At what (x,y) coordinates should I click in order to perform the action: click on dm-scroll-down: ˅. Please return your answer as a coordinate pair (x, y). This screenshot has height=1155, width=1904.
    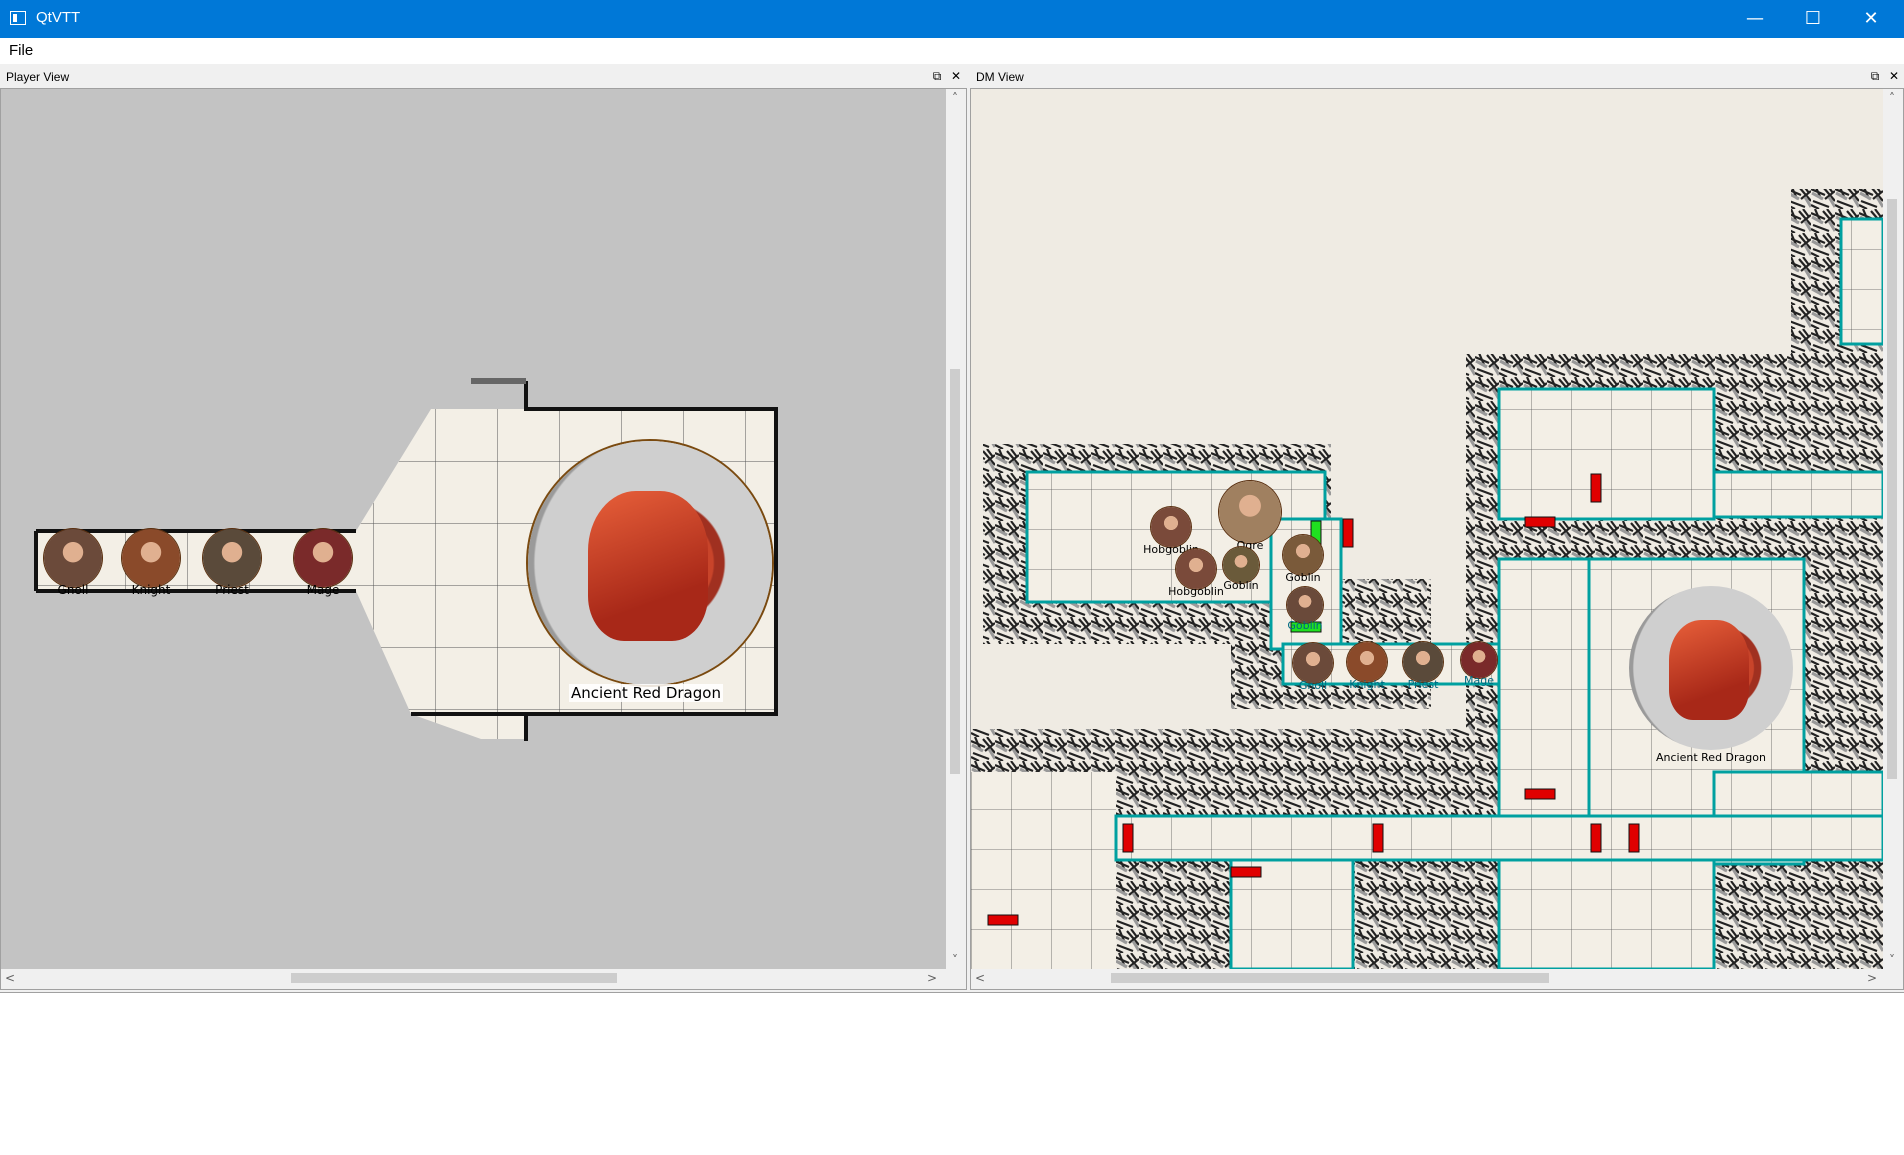
    Looking at the image, I should click on (1892, 960).